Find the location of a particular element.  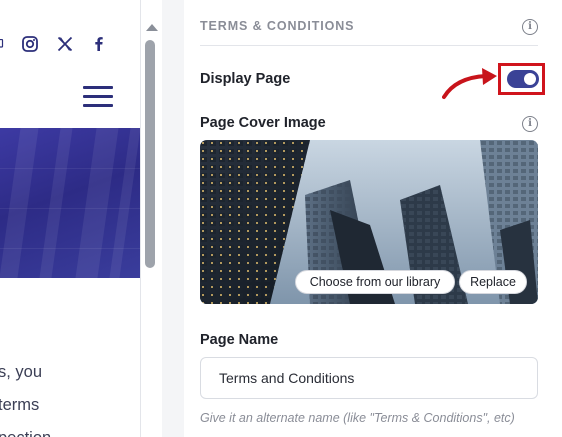

preview-text-line: pection is located at coordinates (69, 429).